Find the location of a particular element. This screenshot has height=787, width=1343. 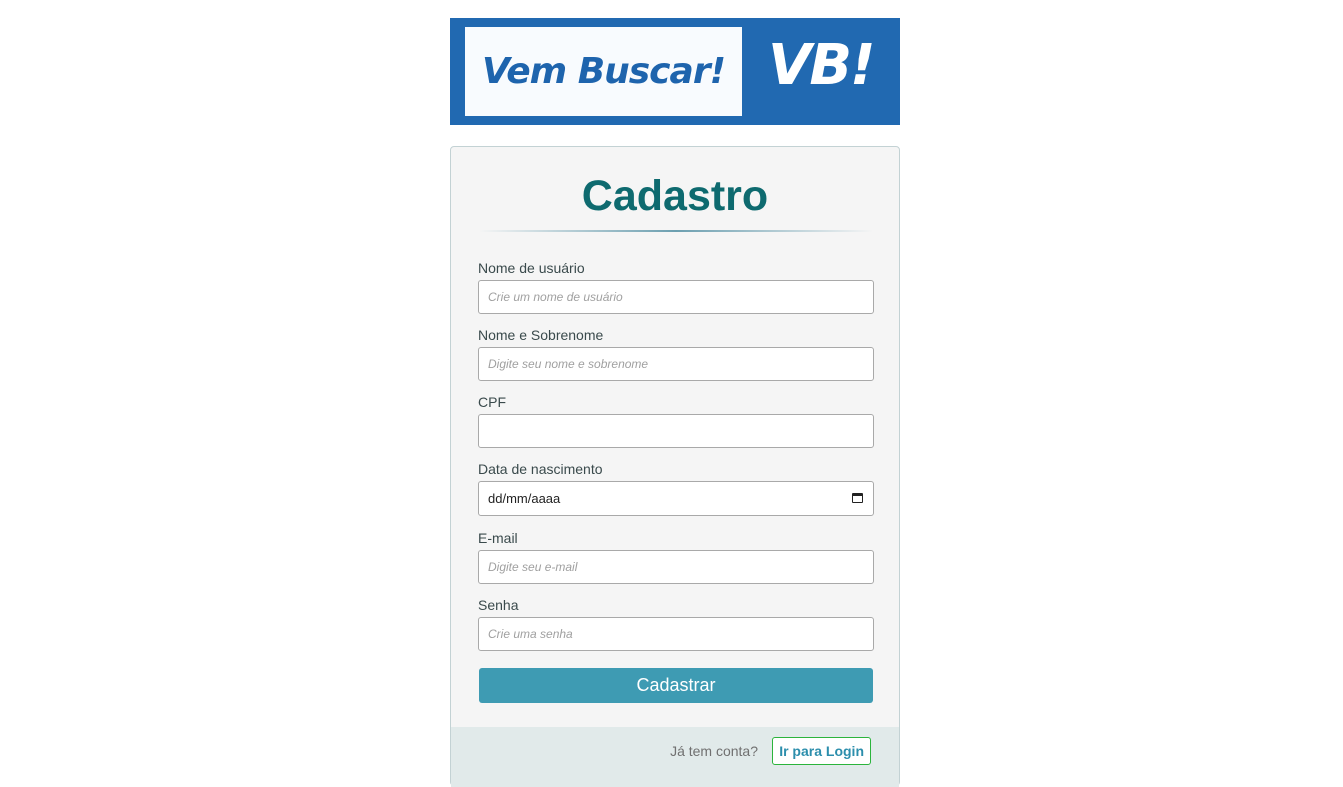

go-to-login-button: Ir para Login is located at coordinates (821, 751).